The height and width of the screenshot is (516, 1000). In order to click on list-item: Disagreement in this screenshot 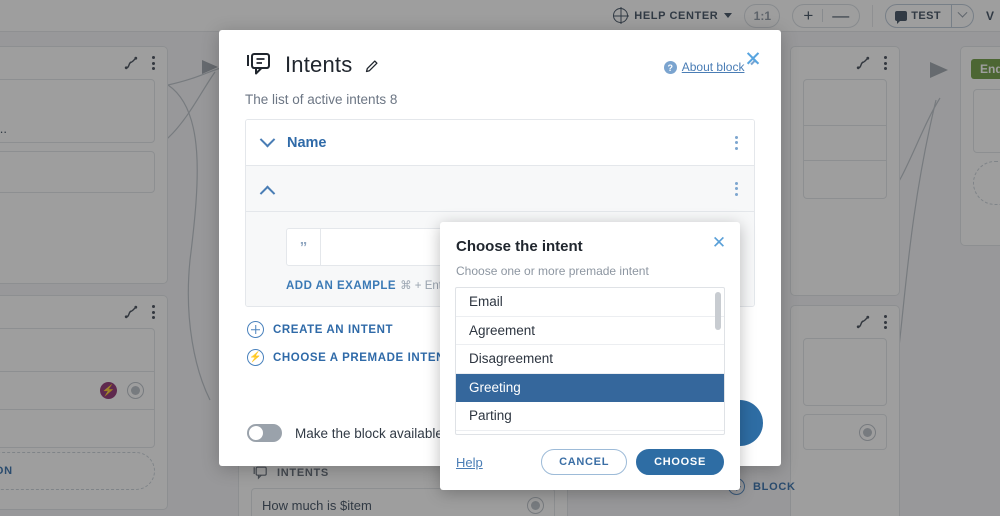, I will do `click(590, 359)`.